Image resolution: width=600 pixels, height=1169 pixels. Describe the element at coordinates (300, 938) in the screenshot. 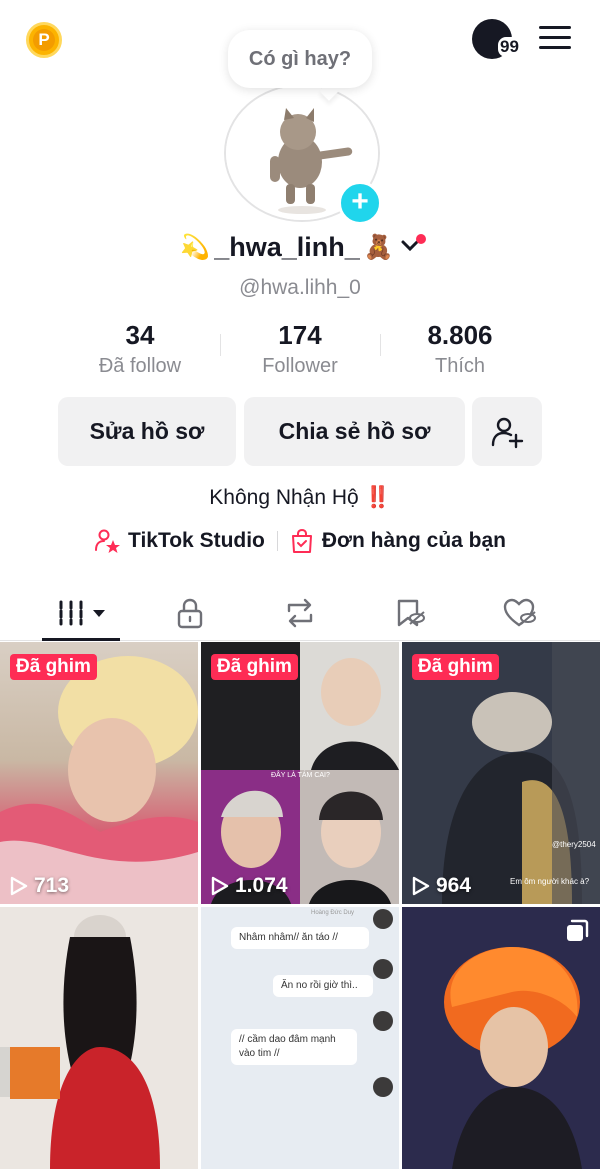

I see `chat-message: Nhâm nhâm// ăn táo //` at that location.